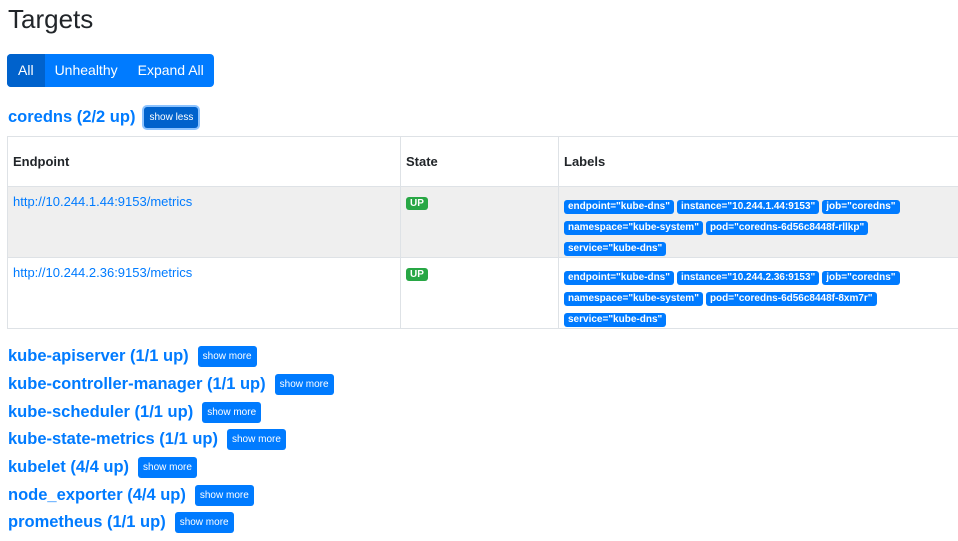 Image resolution: width=958 pixels, height=541 pixels. I want to click on job-header-prometheus: prometheus (1/1 up) show more, so click(121, 522).